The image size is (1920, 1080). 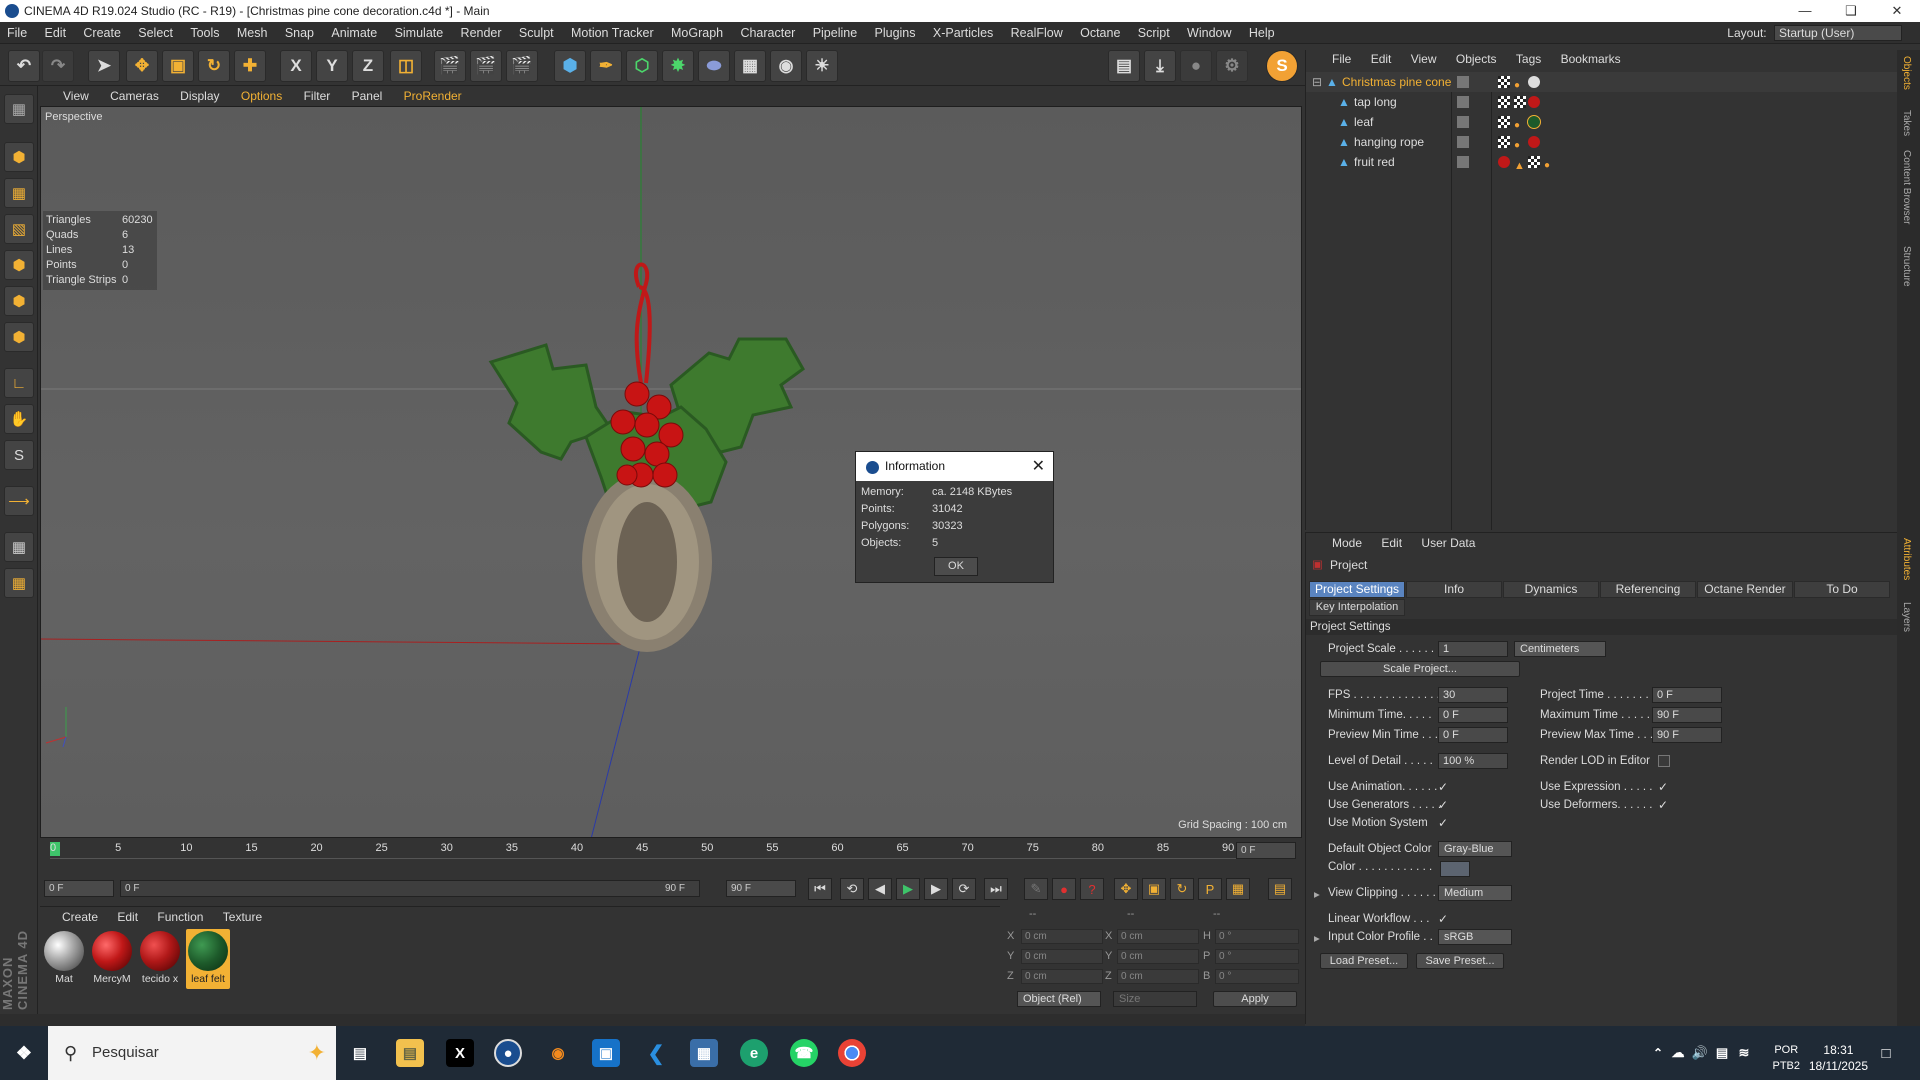 I want to click on wifi-icon: ≋, so click(x=1744, y=1053).